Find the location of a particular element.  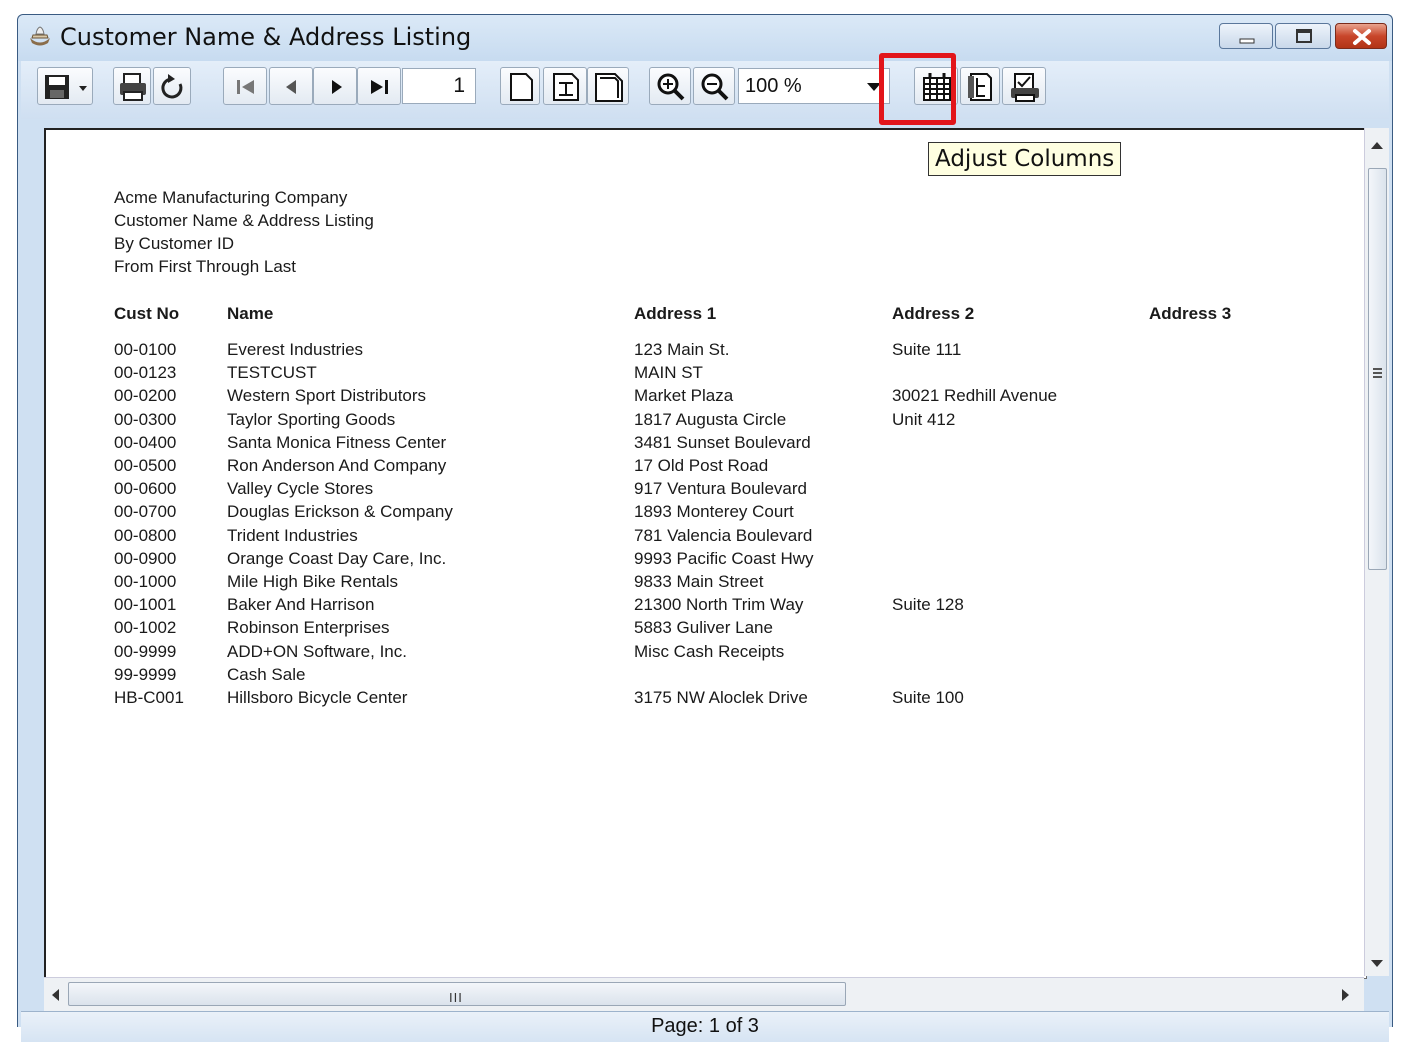

horizontal-scrollbar: III is located at coordinates (704, 994).